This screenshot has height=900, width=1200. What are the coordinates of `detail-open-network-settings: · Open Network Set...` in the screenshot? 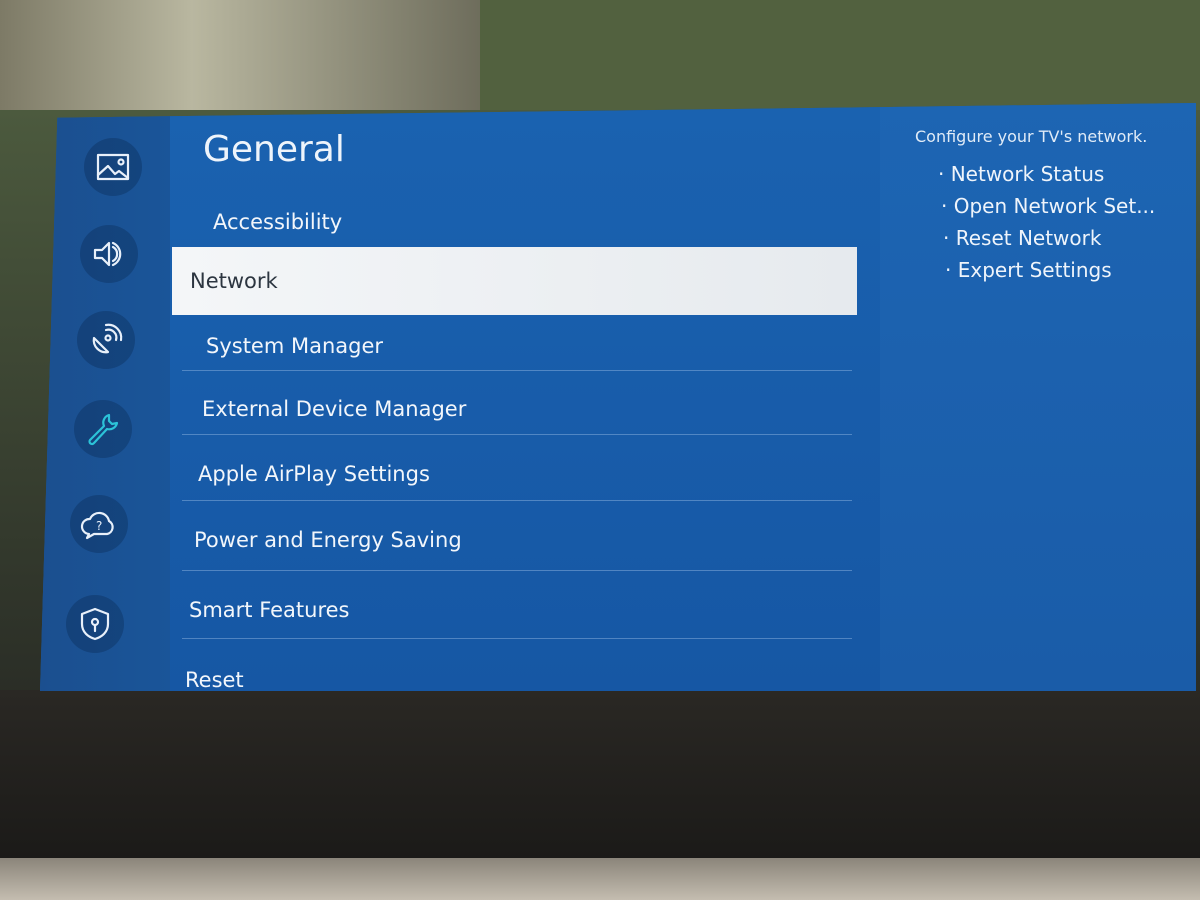 It's located at (1048, 206).